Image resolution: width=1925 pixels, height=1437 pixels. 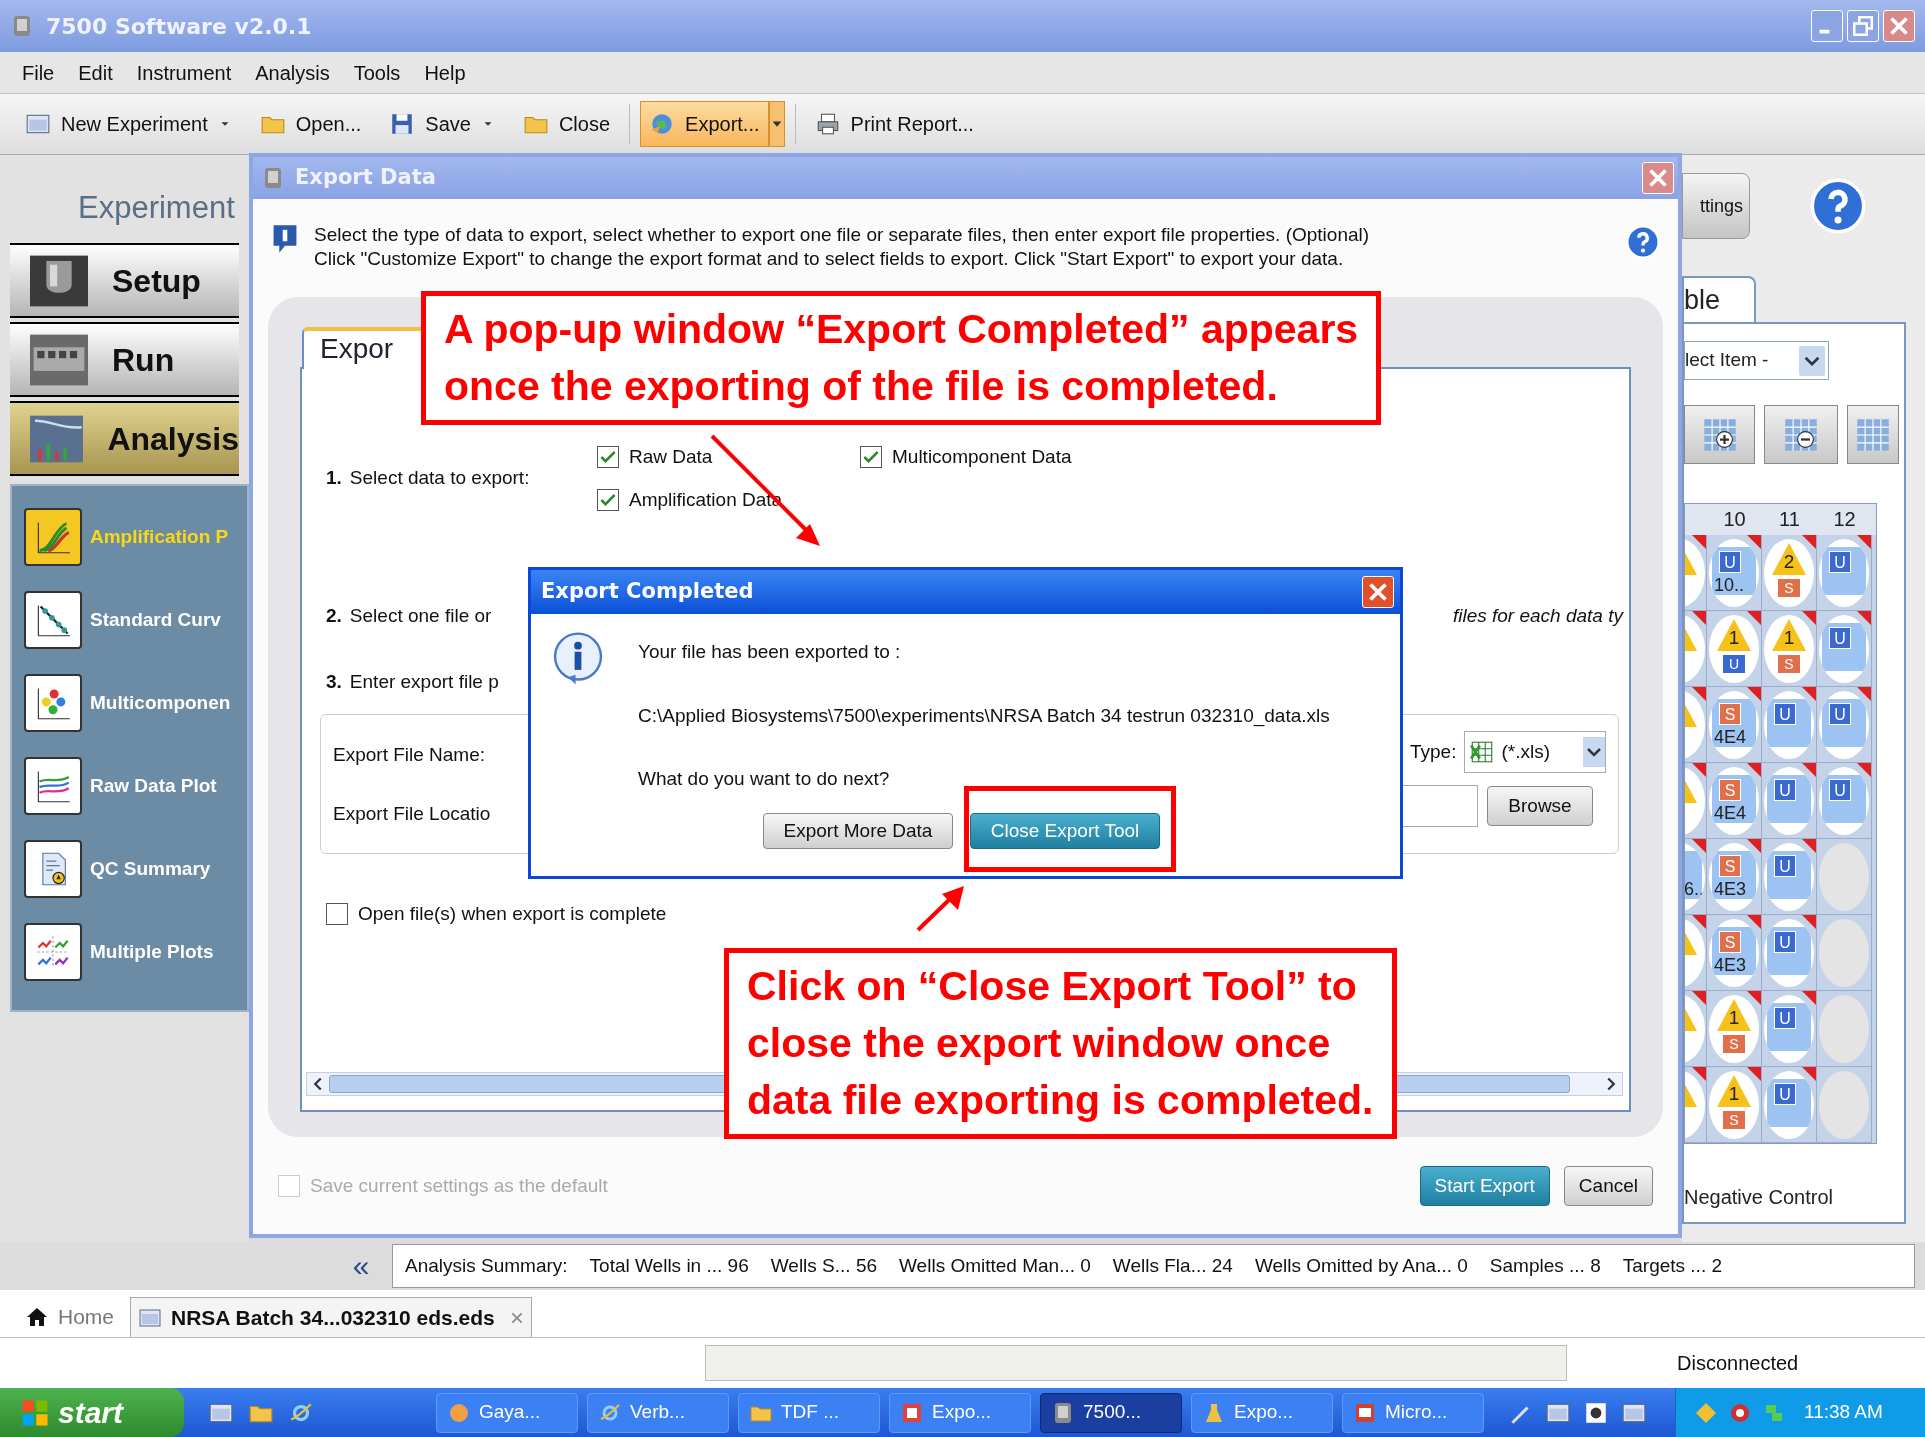 I want to click on summary-item: Total Wells in ... 96, so click(x=669, y=1265).